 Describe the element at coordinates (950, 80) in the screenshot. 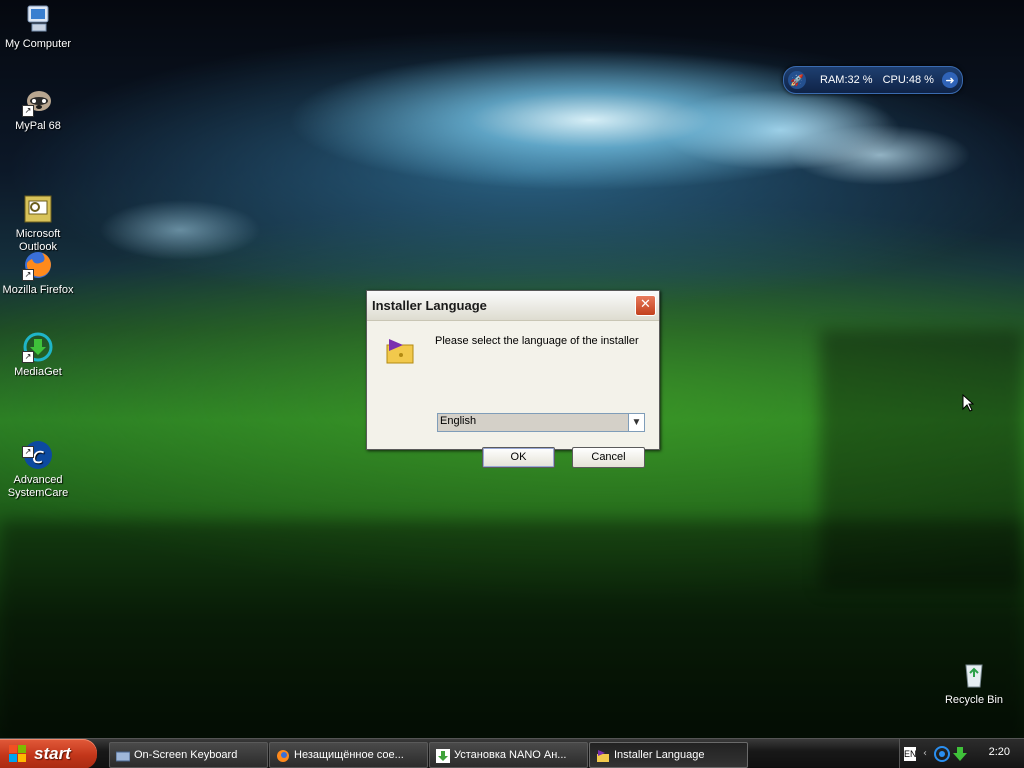

I see `arrow-right-icon: ➜` at that location.